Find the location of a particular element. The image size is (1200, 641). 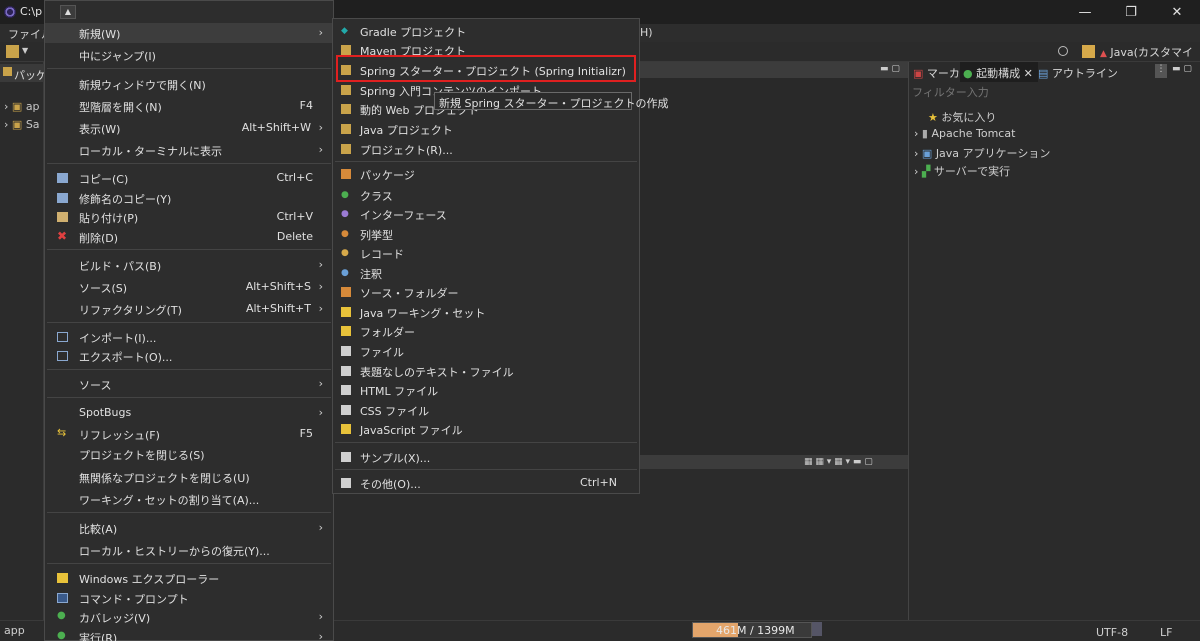

line-separator-label: LF is located at coordinates (1166, 632).